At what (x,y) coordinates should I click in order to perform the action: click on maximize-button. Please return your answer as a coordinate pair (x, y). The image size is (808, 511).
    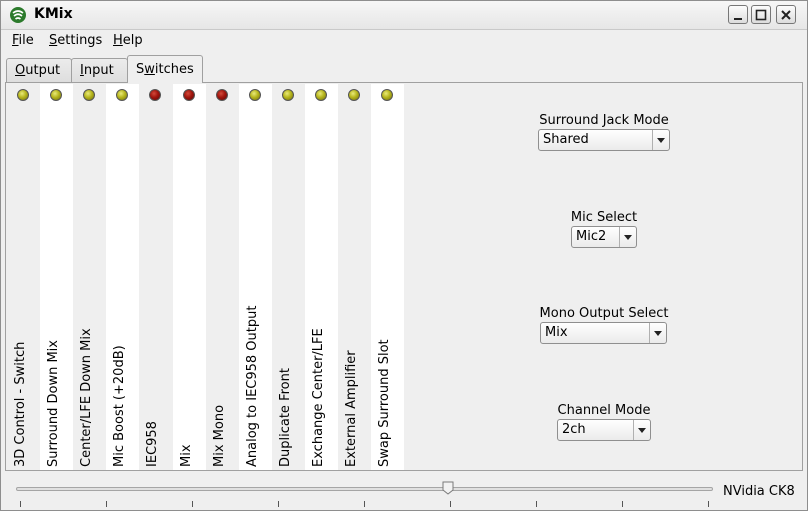
    Looking at the image, I should click on (761, 14).